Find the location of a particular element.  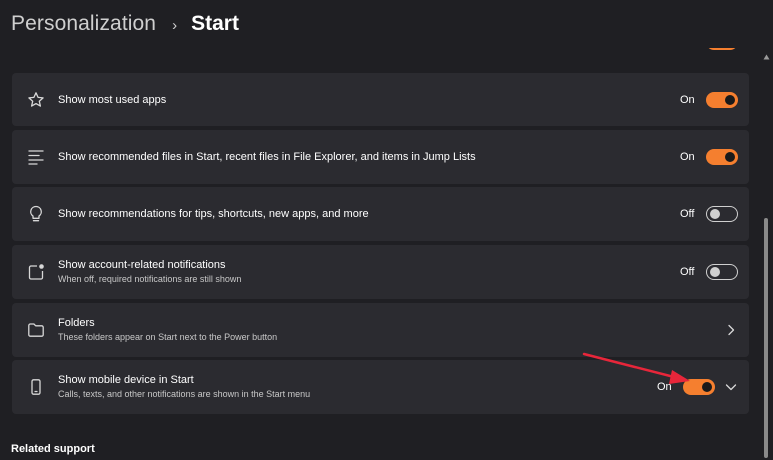

mobile-device-toggle is located at coordinates (699, 387).